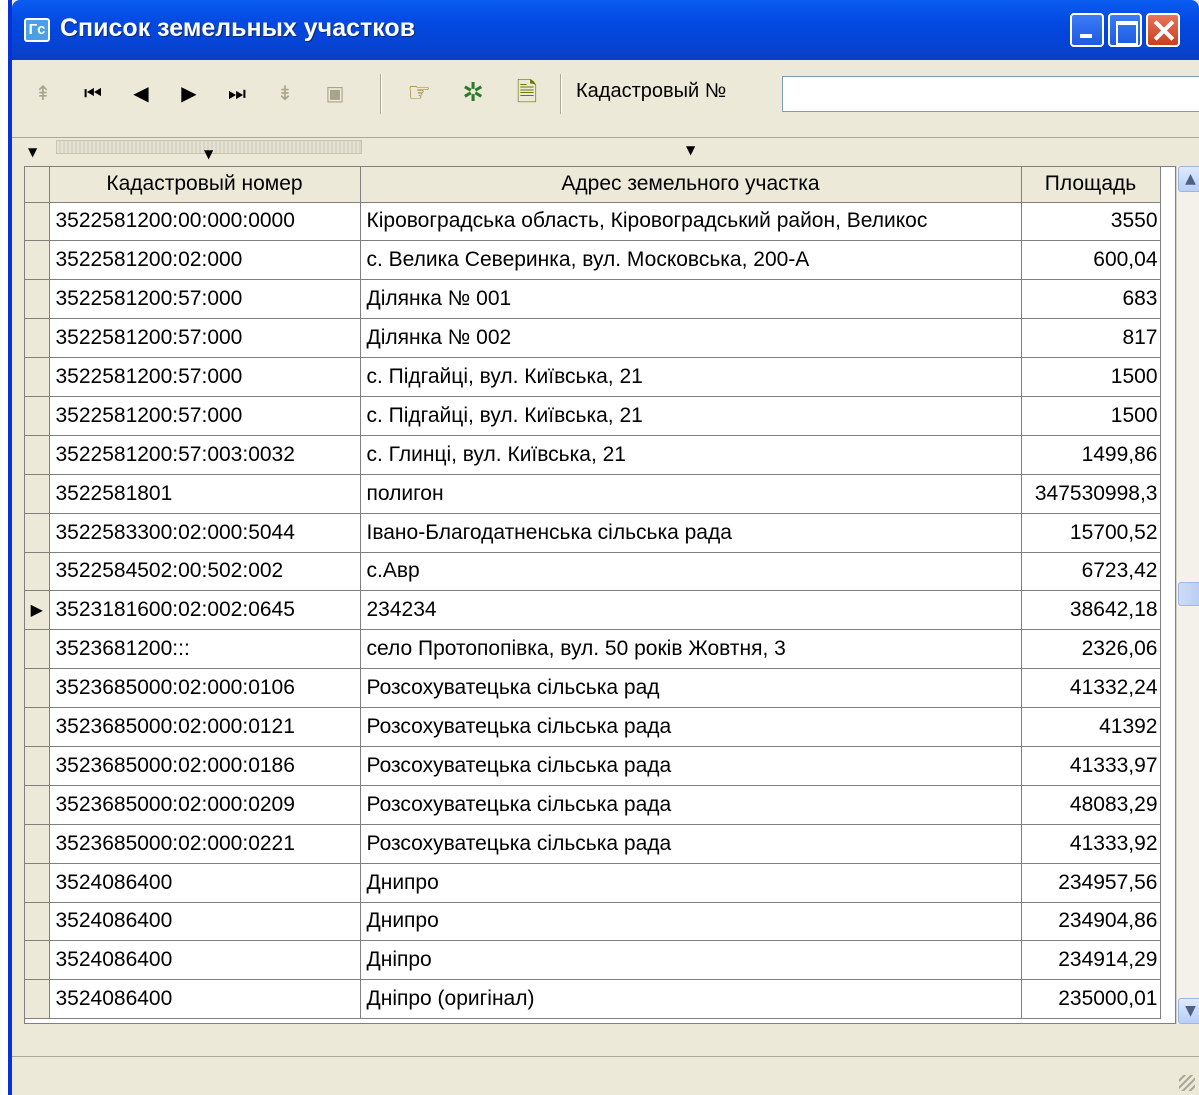  What do you see at coordinates (205, 533) in the screenshot?
I see `cadastral-number-cell: 3522583300:02:000:5044` at bounding box center [205, 533].